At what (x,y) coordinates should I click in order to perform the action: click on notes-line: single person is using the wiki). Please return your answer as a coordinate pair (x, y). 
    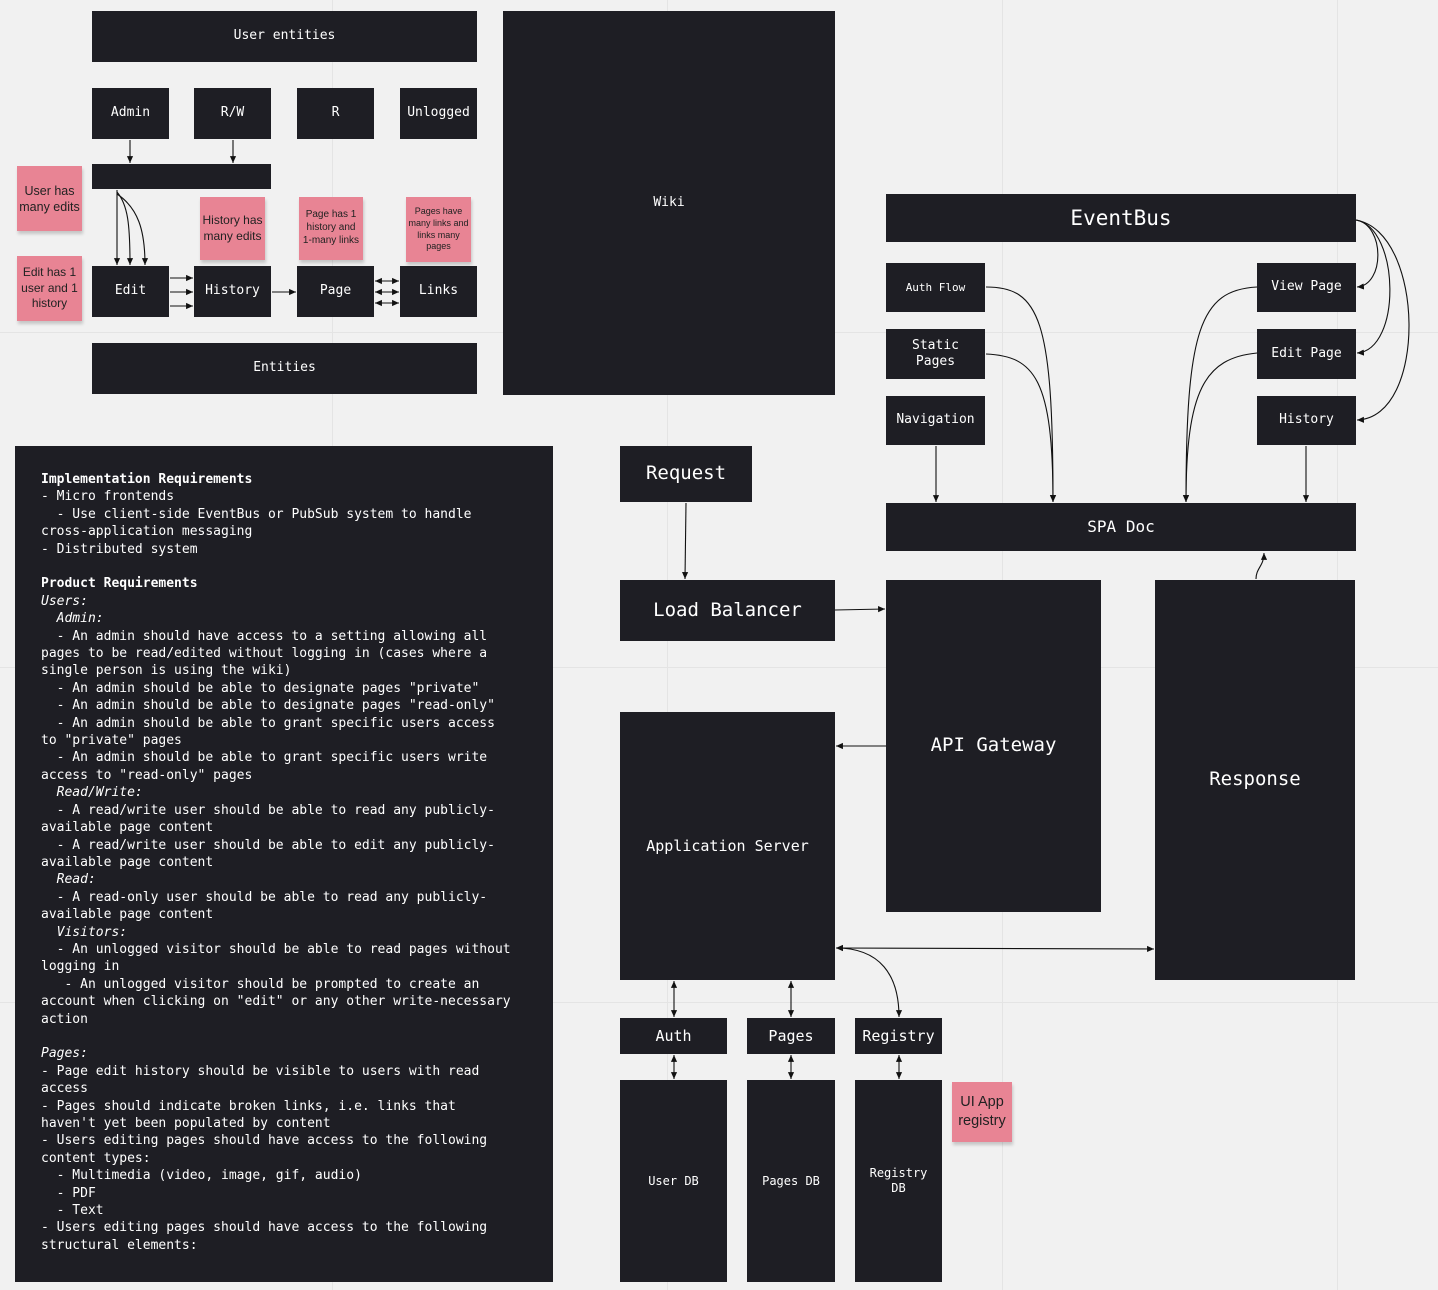
    Looking at the image, I should click on (166, 671).